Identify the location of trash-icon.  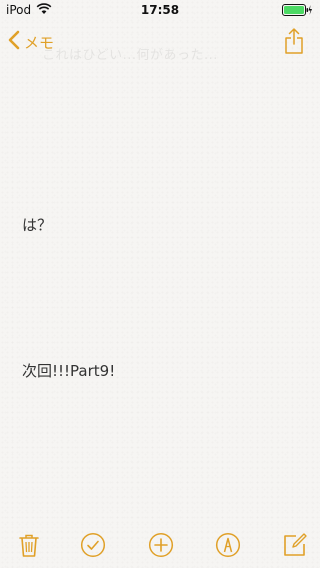
(29, 545).